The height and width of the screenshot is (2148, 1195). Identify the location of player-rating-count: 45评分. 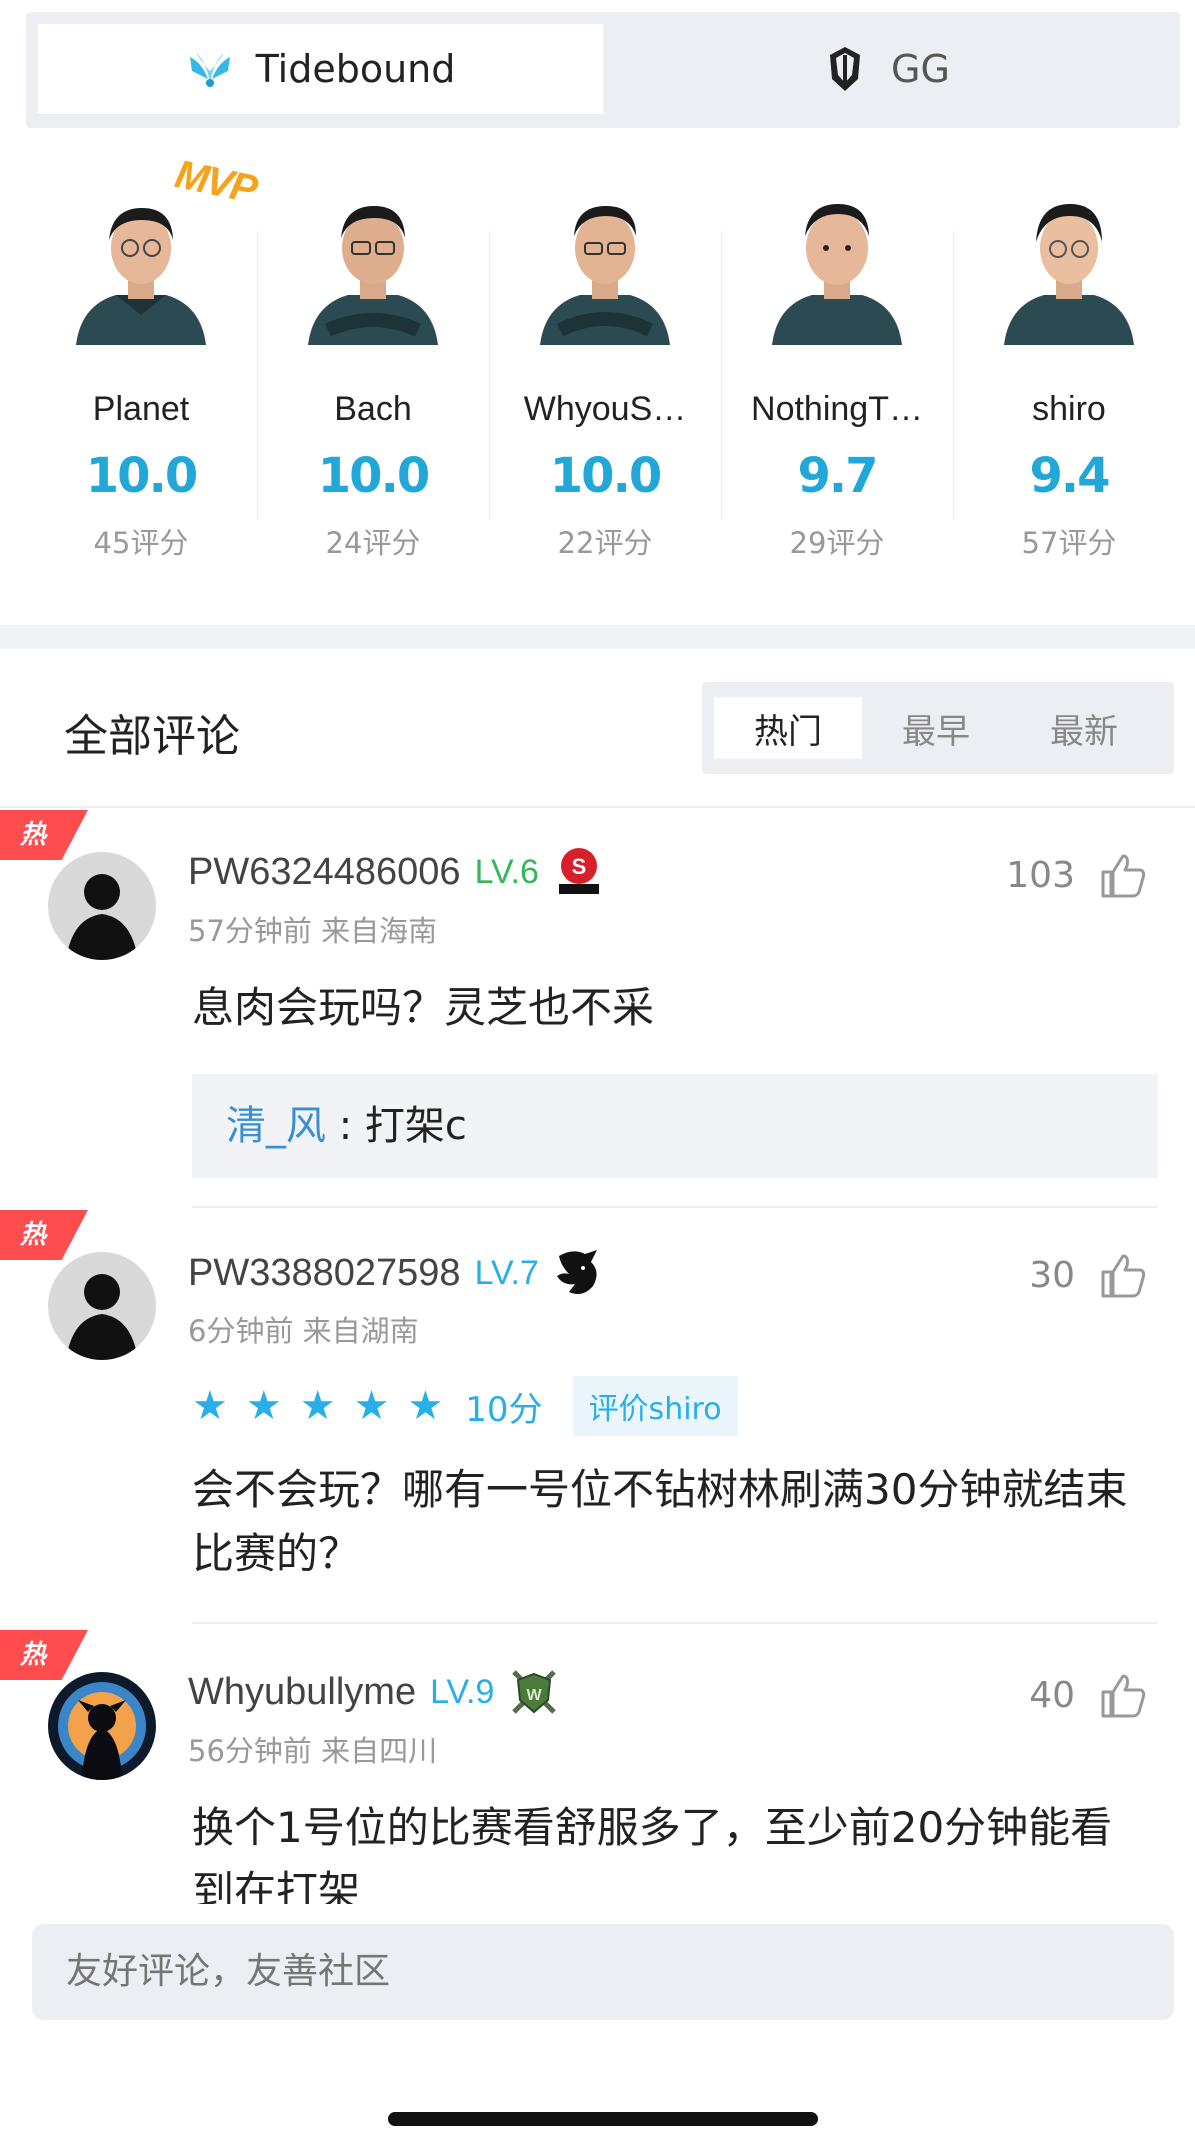
(141, 543).